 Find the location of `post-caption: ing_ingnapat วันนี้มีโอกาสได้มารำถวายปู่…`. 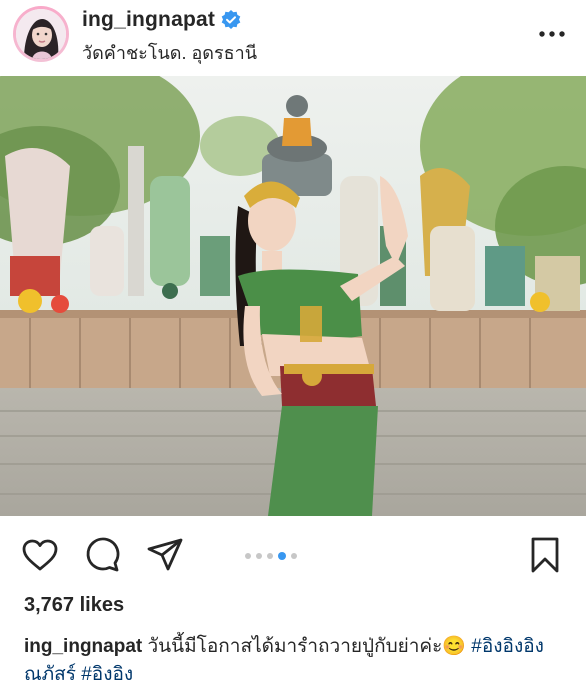

post-caption: ing_ingnapat วันนี้มีโอกาสได้มารำถวายปู่… is located at coordinates (294, 661).